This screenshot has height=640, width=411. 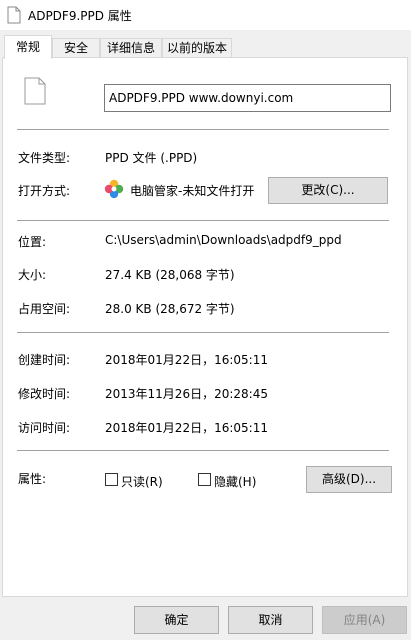 I want to click on tab-previous-versions: 以前的版本, so click(x=197, y=48).